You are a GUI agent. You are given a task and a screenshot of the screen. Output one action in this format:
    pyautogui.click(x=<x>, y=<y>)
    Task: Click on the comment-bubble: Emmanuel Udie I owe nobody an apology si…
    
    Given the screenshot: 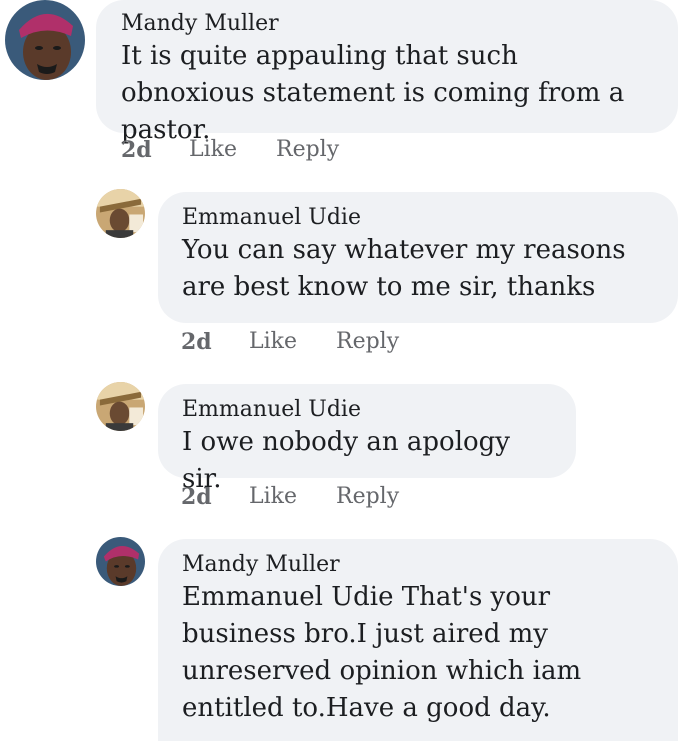 What is the action you would take?
    pyautogui.click(x=367, y=439)
    